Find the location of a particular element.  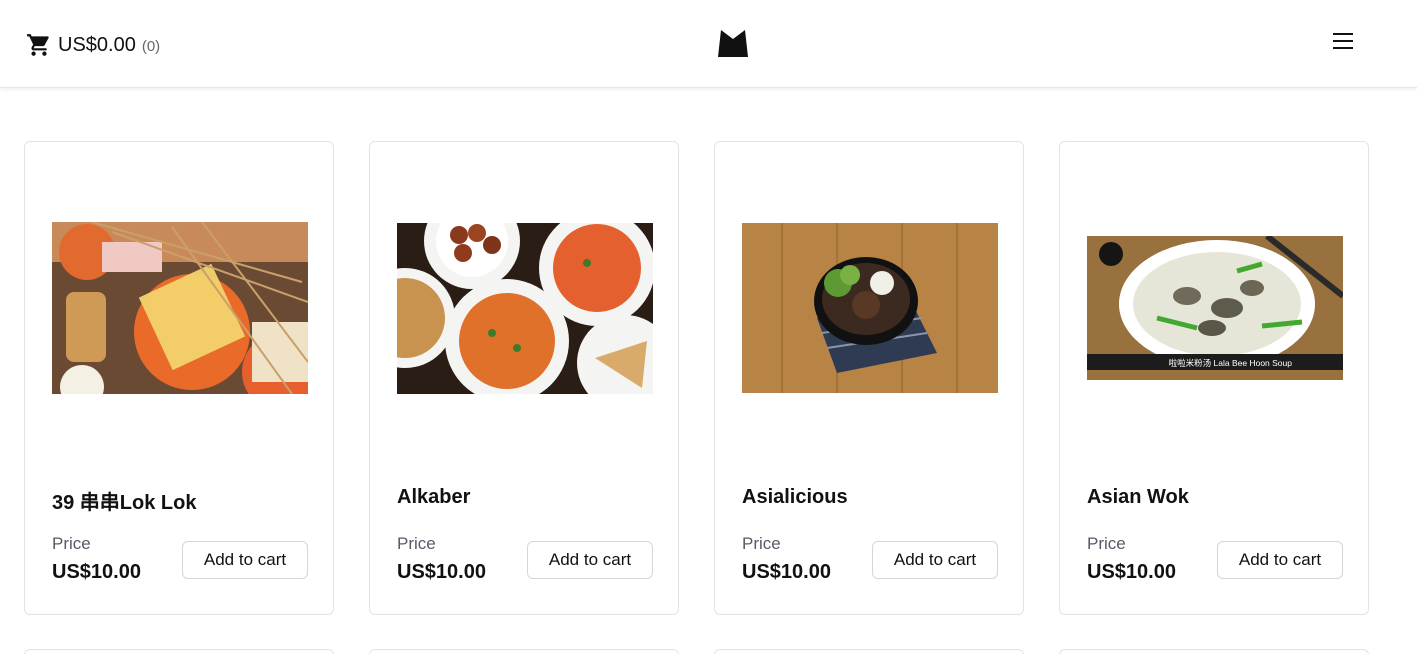

image-caption: 啦啦米粉汤 Lala Bee Hoon Soup is located at coordinates (1231, 363).